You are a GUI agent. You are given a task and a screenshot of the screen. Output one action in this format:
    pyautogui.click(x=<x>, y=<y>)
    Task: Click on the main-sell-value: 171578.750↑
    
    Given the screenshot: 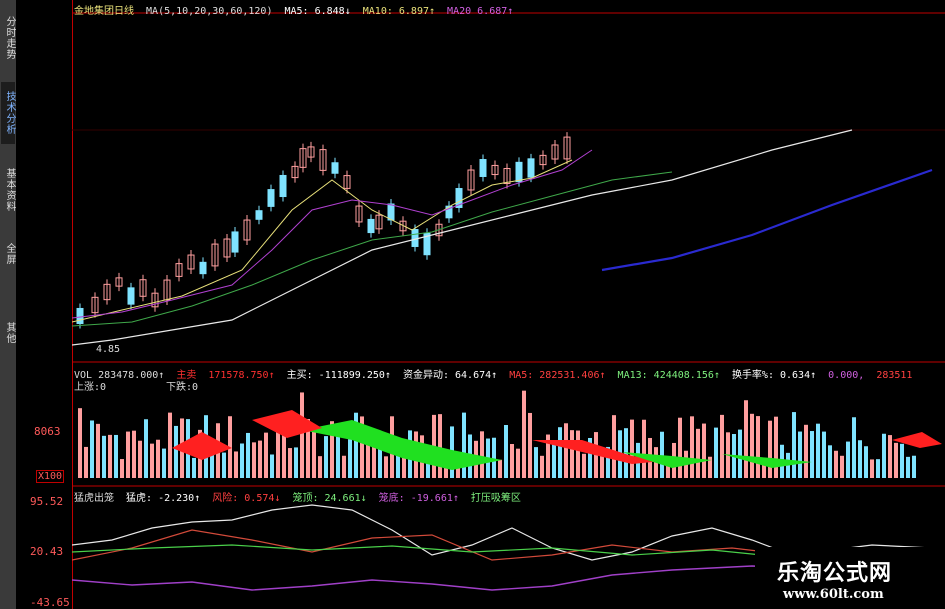 What is the action you would take?
    pyautogui.click(x=241, y=375)
    